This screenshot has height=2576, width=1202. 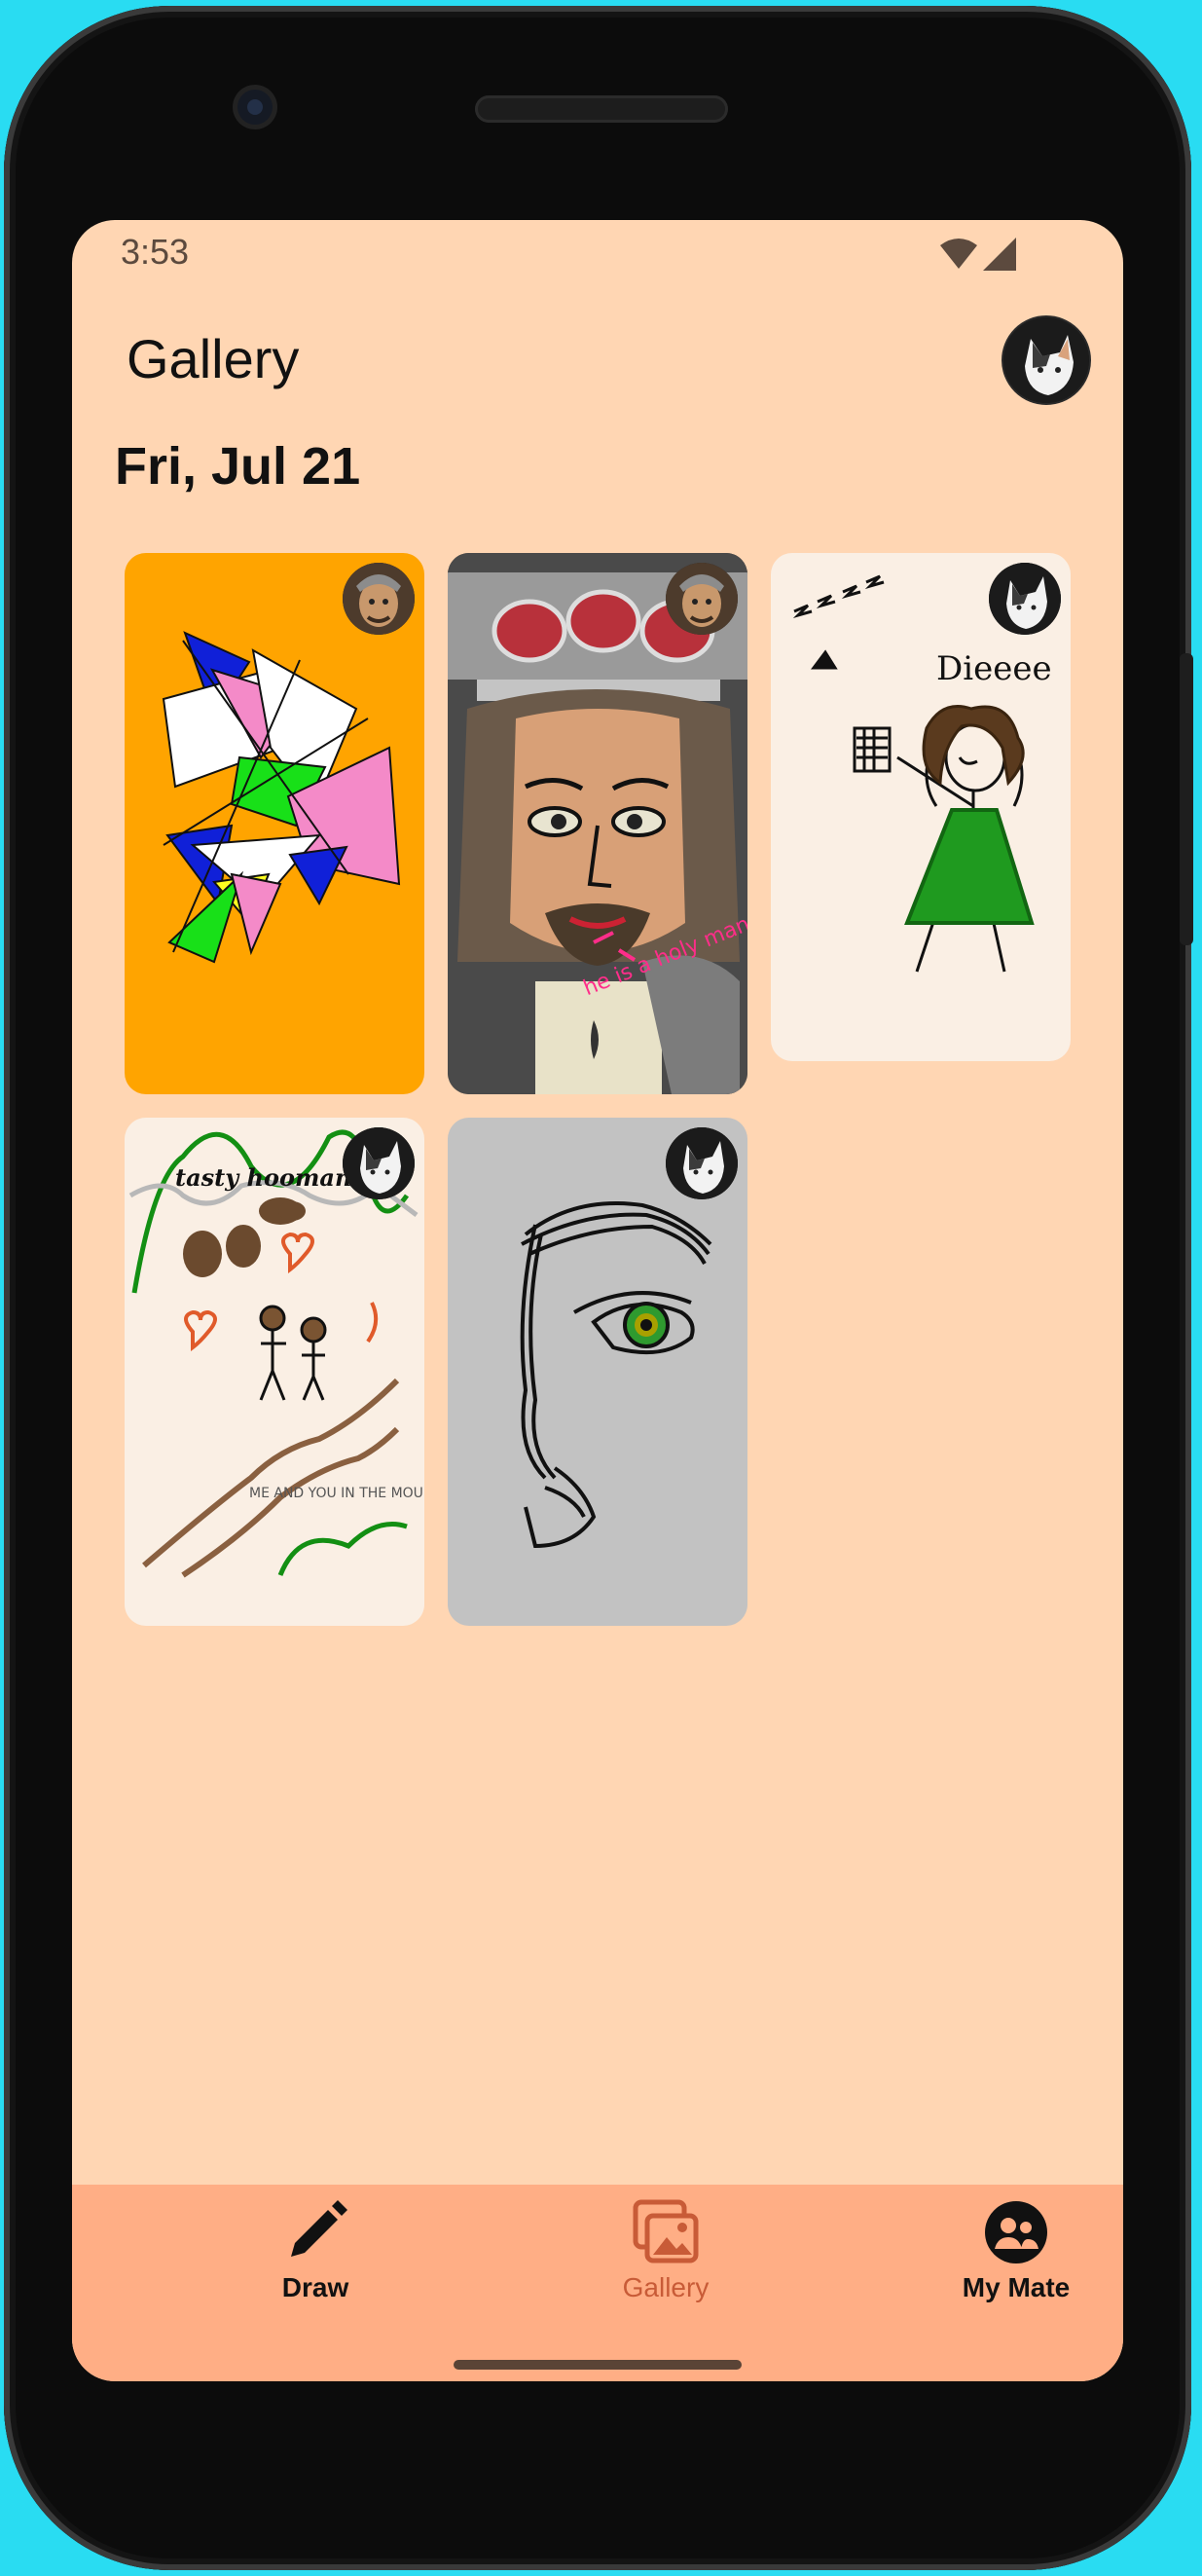 What do you see at coordinates (666, 2287) in the screenshot?
I see `nav-gallery-label: Gallery` at bounding box center [666, 2287].